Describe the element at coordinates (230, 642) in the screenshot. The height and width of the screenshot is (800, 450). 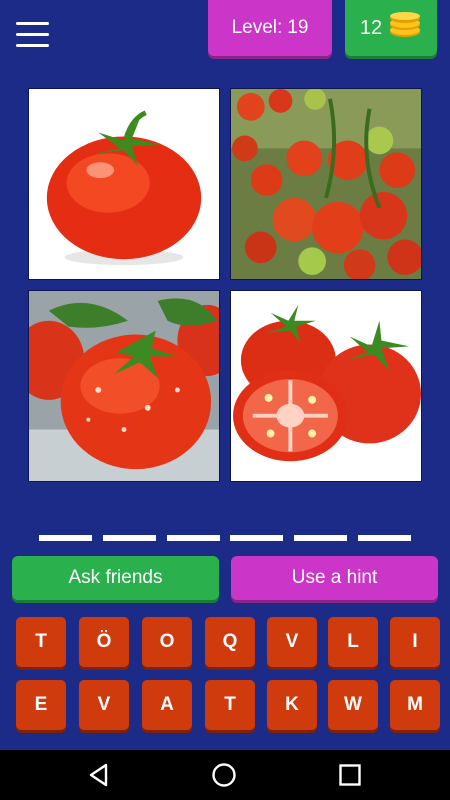
I see `letter-key: Q` at that location.